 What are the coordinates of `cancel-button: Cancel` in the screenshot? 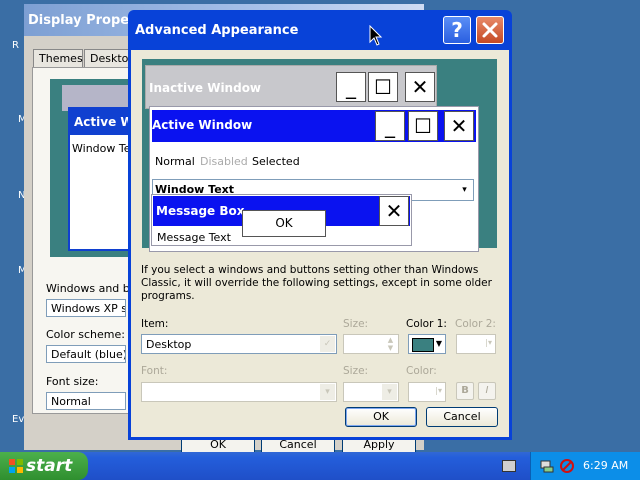 It's located at (462, 417).